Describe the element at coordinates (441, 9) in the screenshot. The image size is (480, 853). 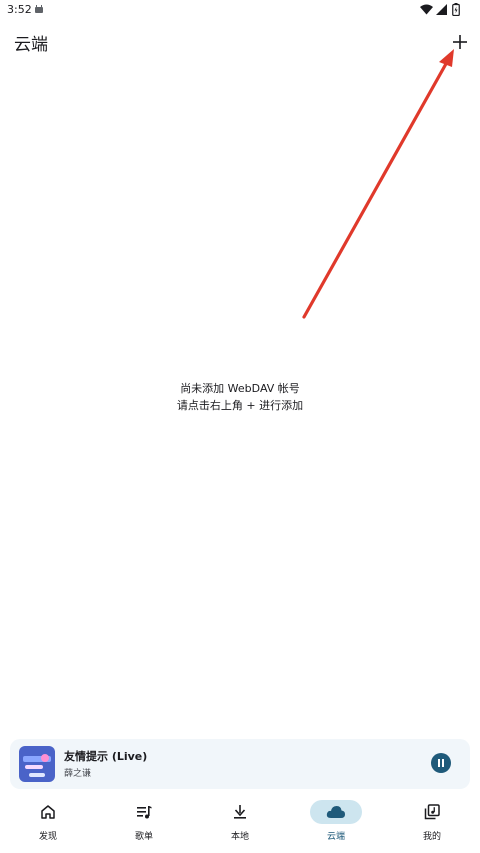
I see `signal-icon` at that location.